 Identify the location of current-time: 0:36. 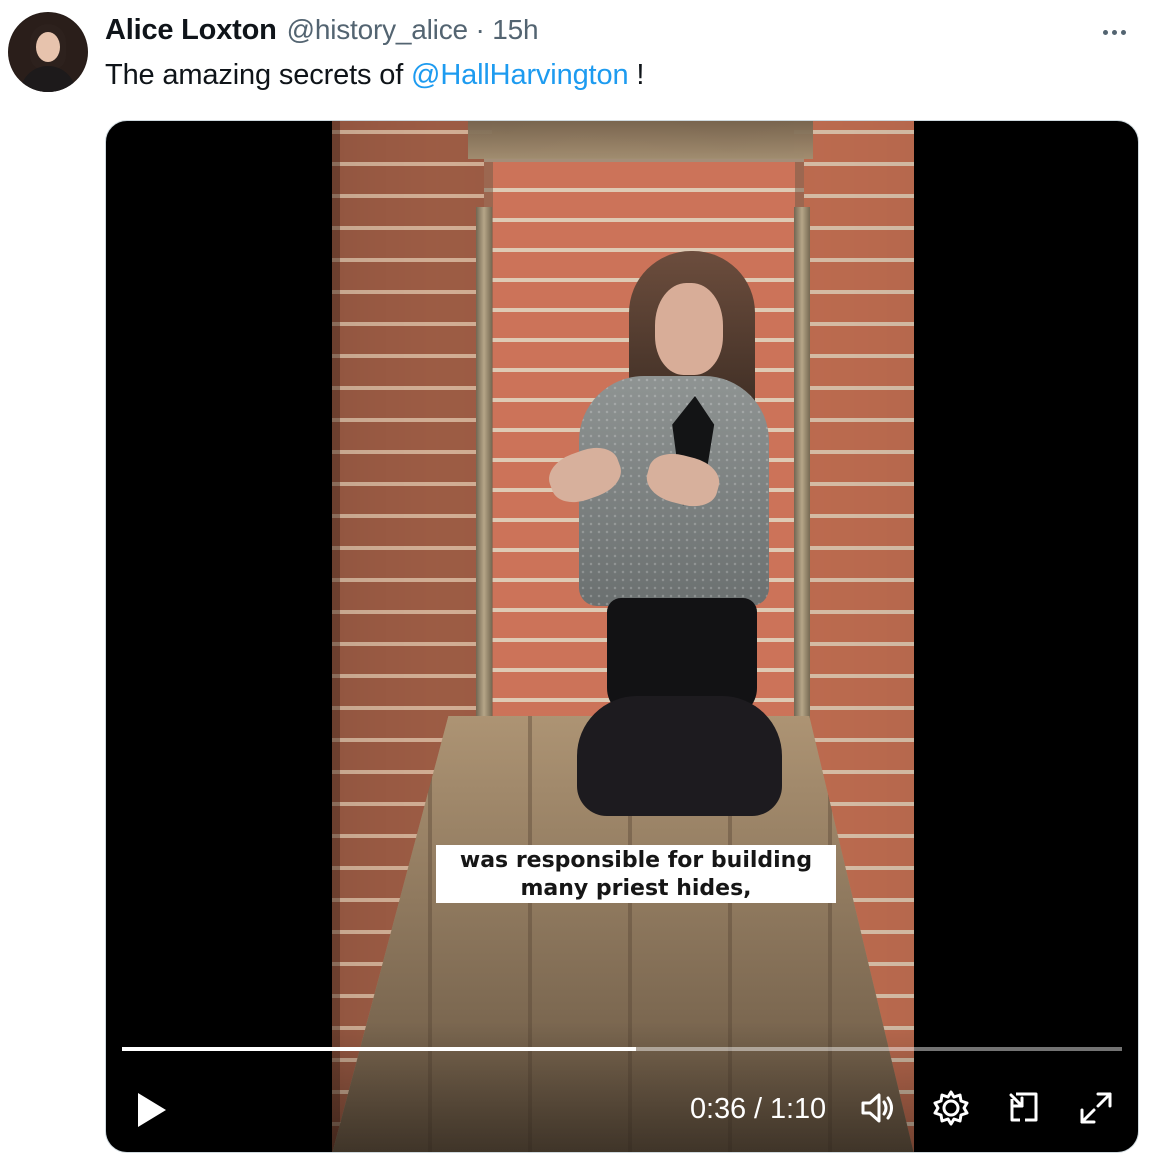
(718, 1109).